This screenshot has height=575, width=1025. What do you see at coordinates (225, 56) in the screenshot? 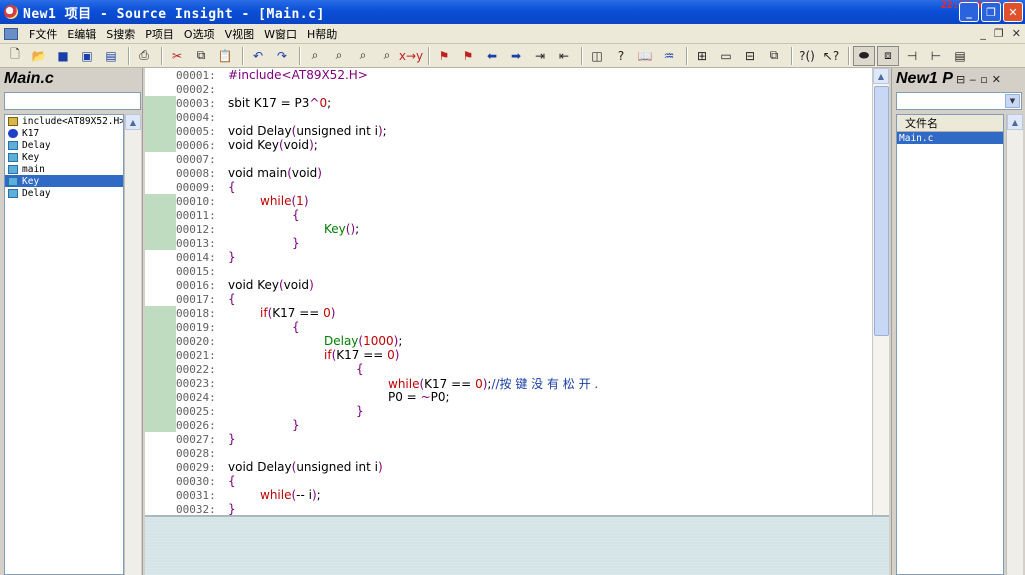
I see `paste-icon: 📋` at bounding box center [225, 56].